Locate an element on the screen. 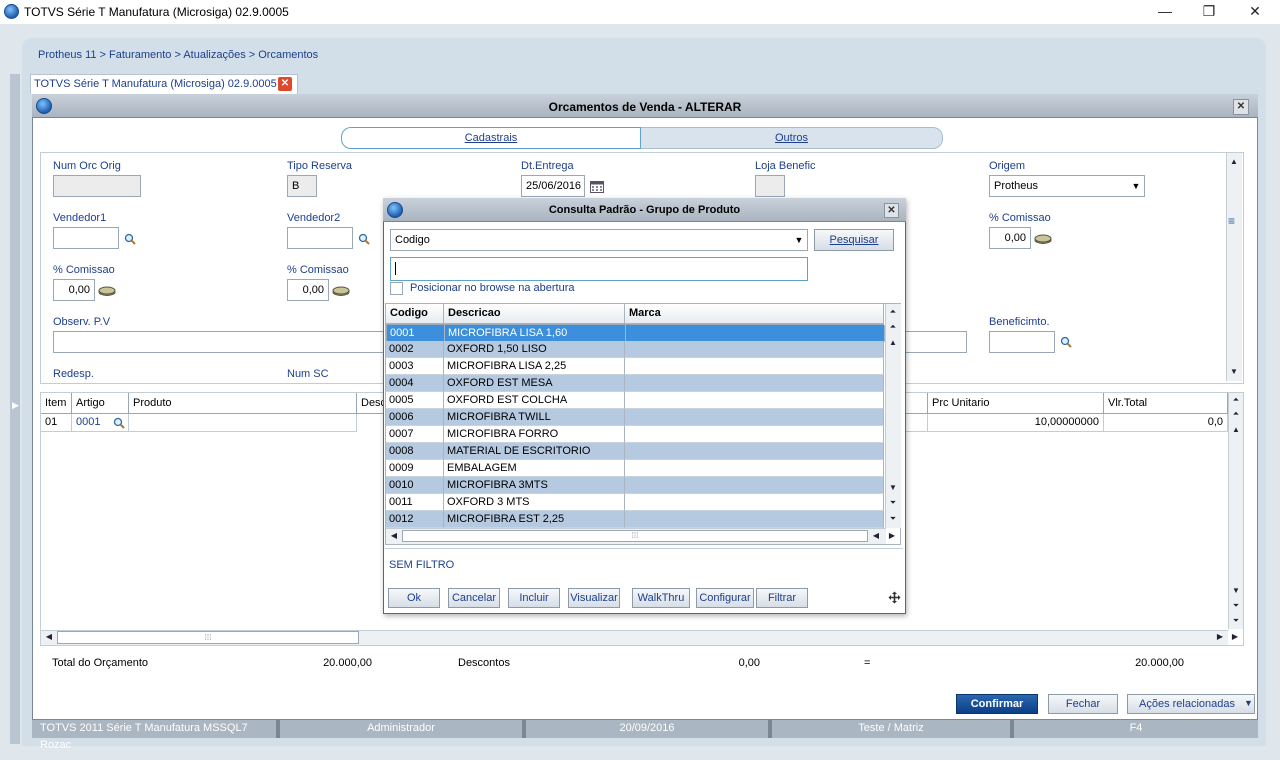 The height and width of the screenshot is (760, 1280). col-item-header: Item is located at coordinates (56, 403).